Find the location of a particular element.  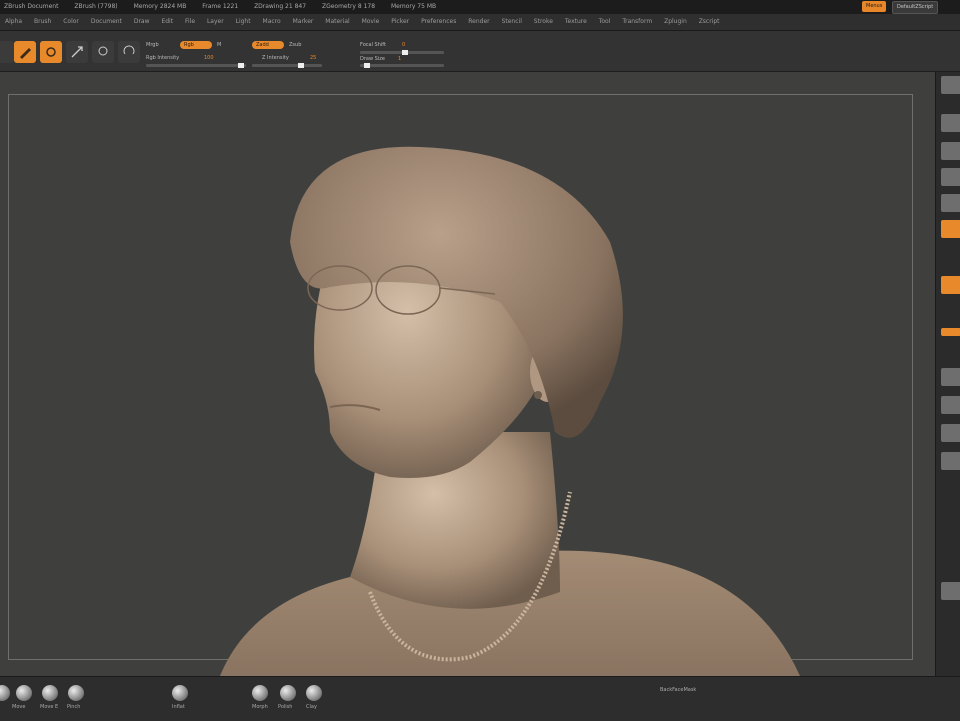

backface-mask-toggle: BackFaceMask is located at coordinates (678, 690).